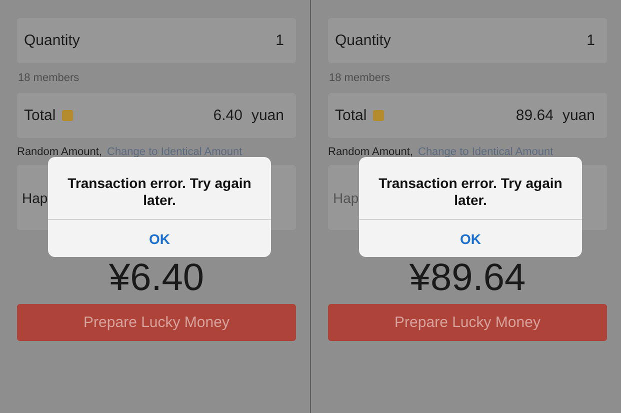 The width and height of the screenshot is (621, 413). What do you see at coordinates (535, 115) in the screenshot?
I see `total-value: 89.64` at bounding box center [535, 115].